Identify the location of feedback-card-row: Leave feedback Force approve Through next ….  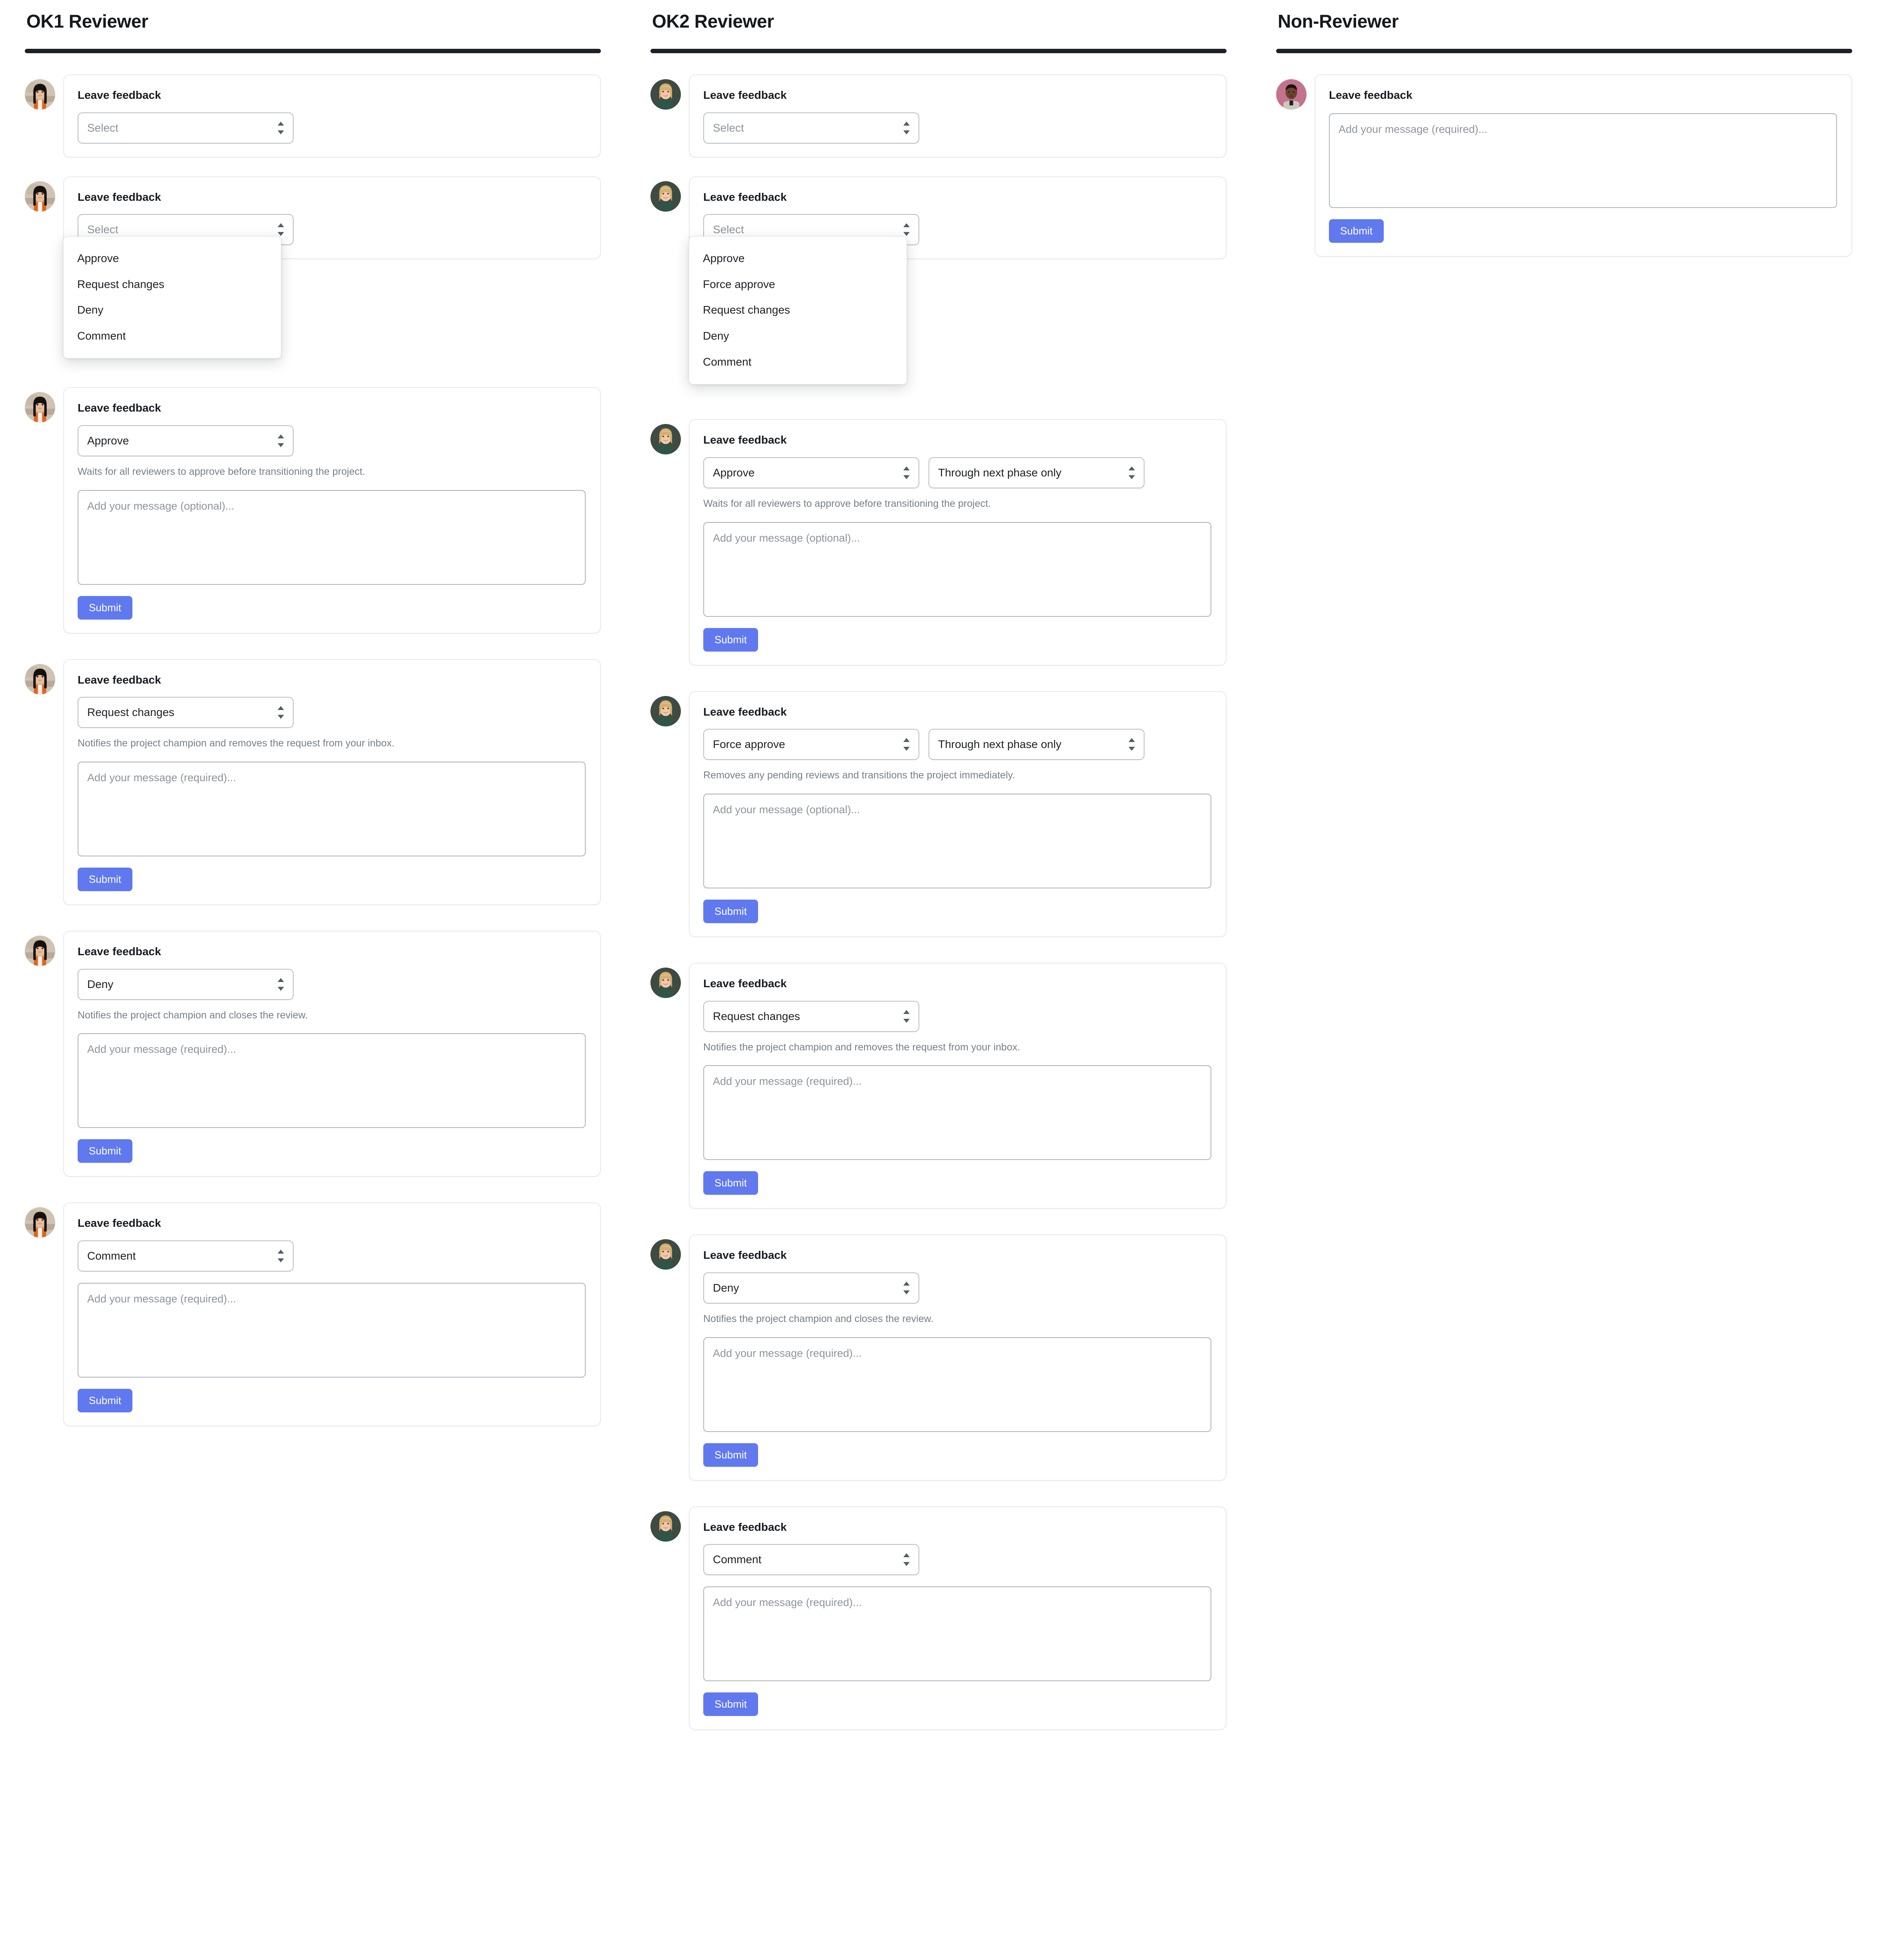
(938, 814).